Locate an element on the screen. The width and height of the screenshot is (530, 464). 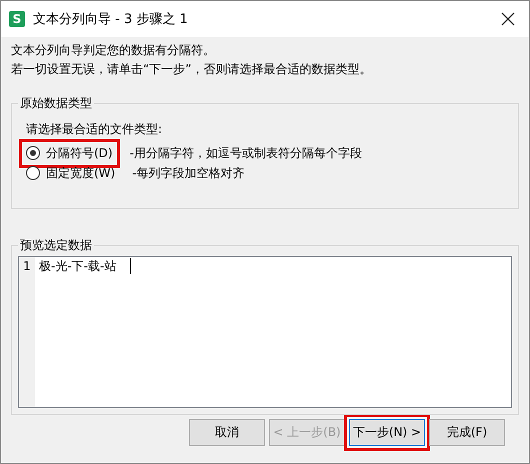
app-icon: S is located at coordinates (17, 19).